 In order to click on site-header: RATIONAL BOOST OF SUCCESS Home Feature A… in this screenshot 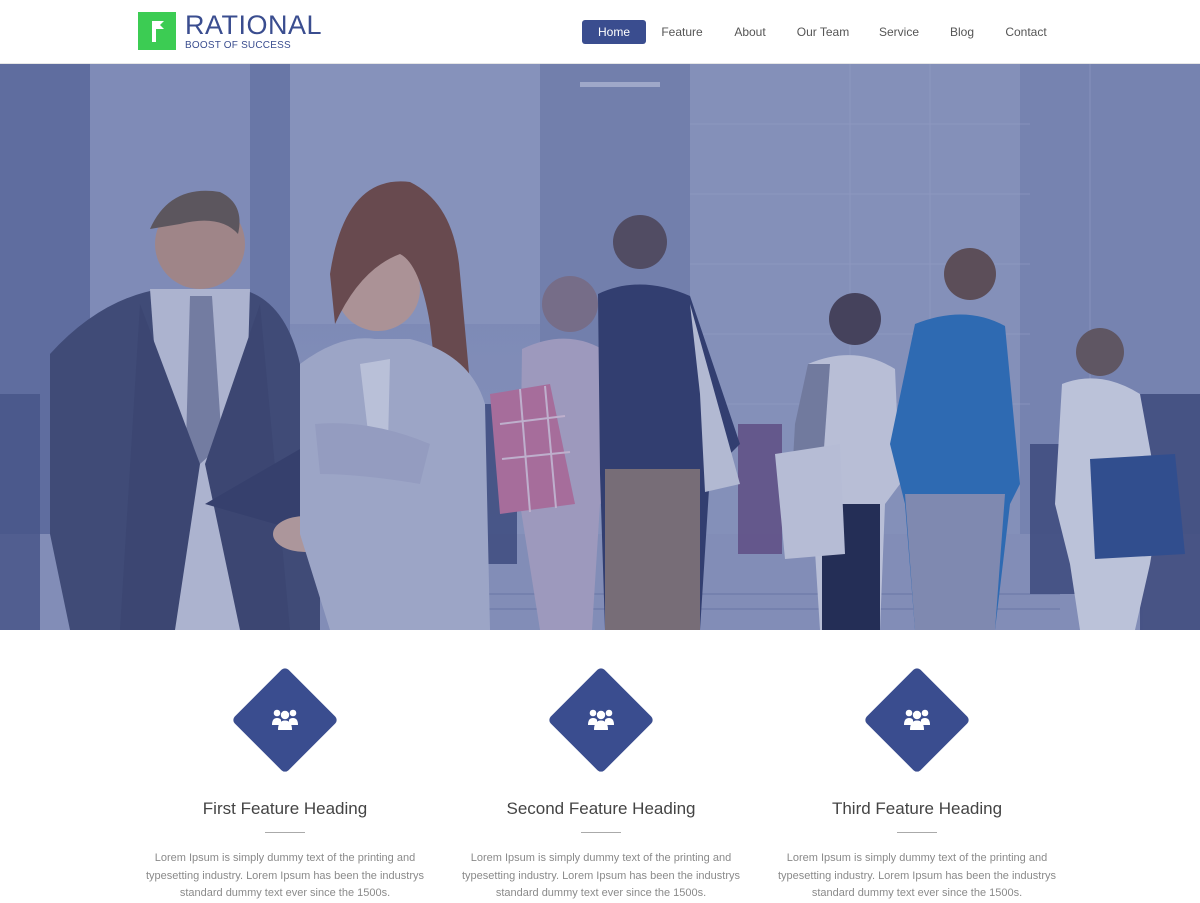, I will do `click(600, 32)`.